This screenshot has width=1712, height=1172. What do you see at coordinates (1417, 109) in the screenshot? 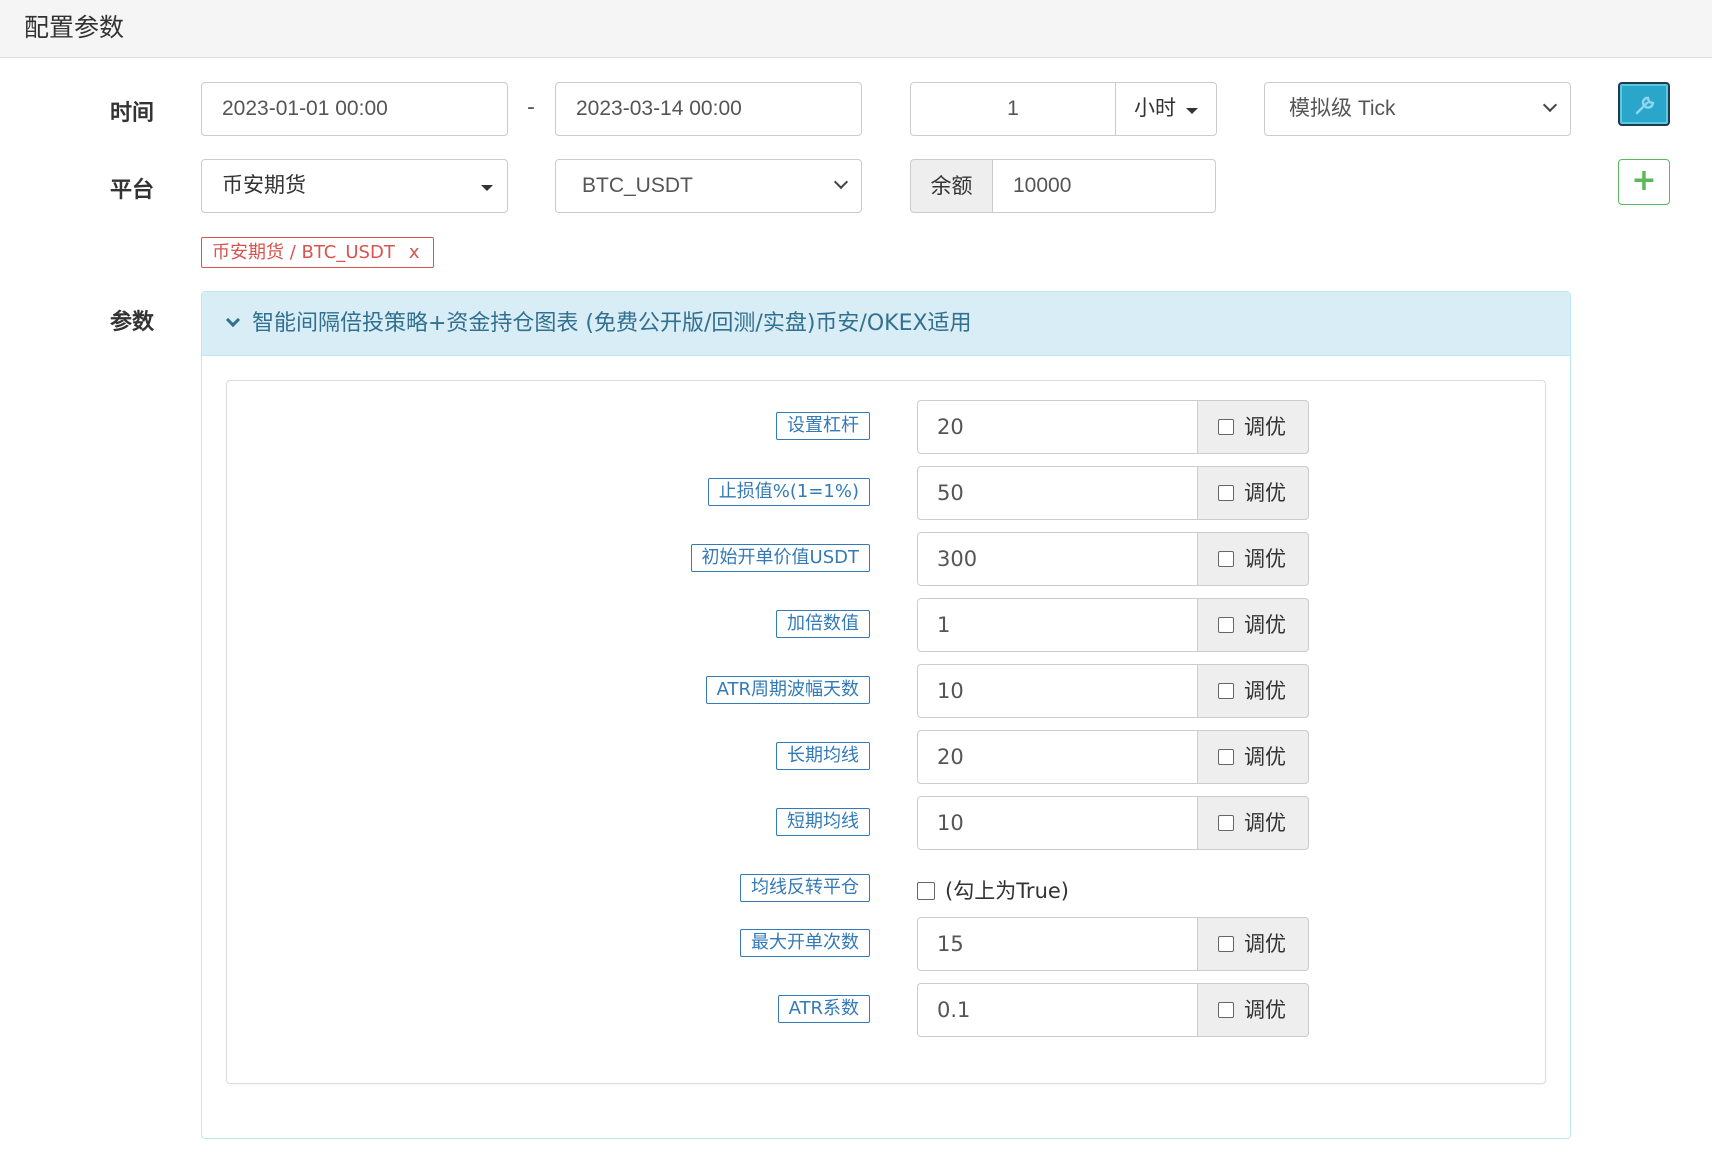
I see `mode-select: 模拟级 Tick` at bounding box center [1417, 109].